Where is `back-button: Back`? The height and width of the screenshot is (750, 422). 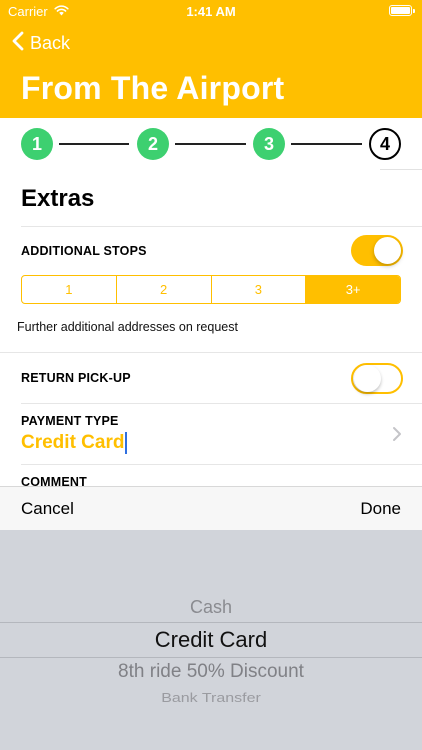
back-button: Back is located at coordinates (41, 43).